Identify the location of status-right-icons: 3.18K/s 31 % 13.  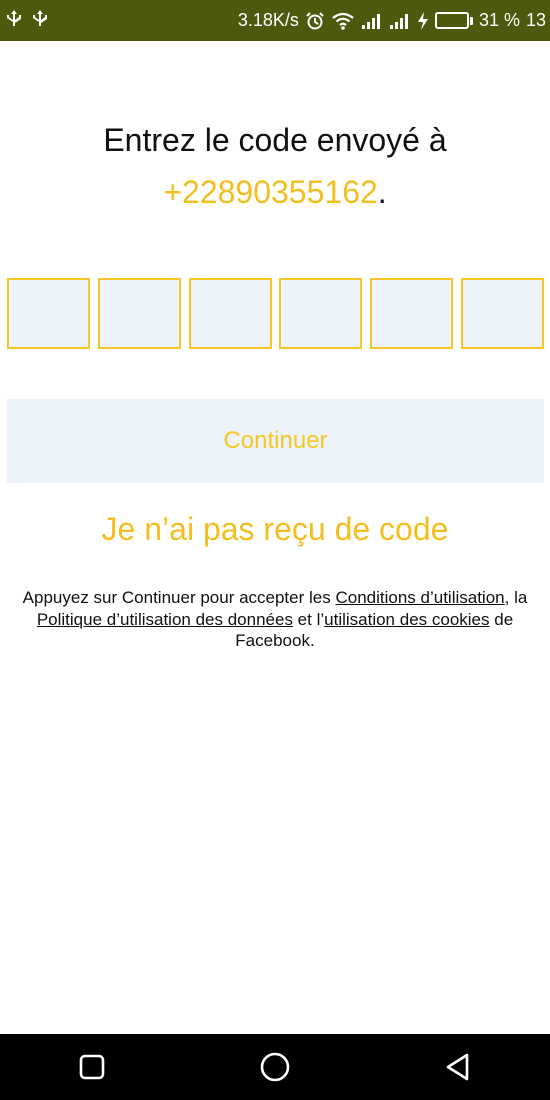
(392, 20).